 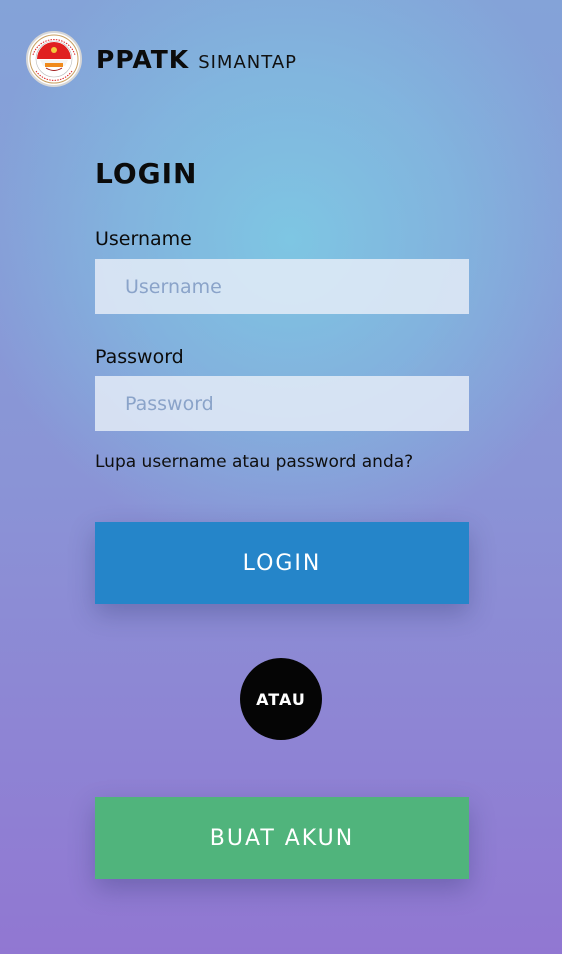 I want to click on brand: PPATK SIMANTAP, so click(x=196, y=59).